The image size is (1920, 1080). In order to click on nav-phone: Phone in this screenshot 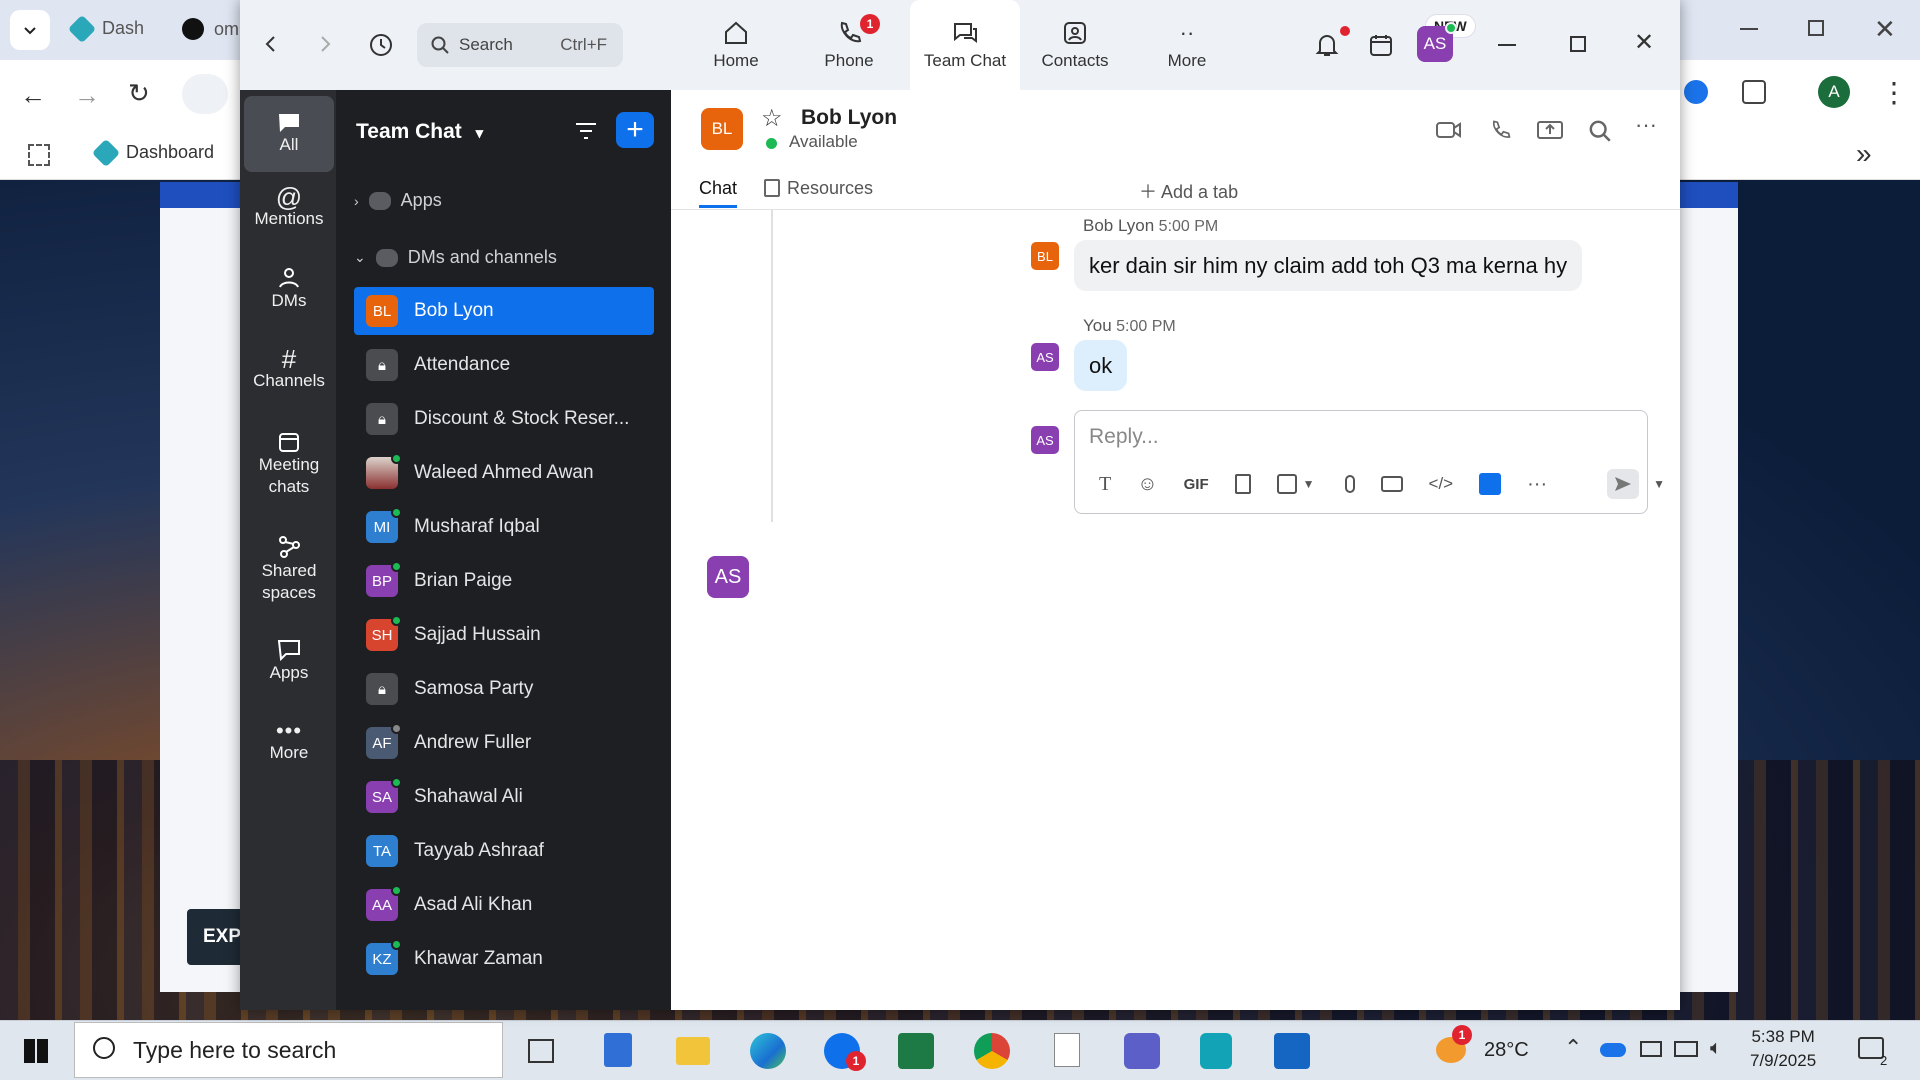, I will do `click(849, 45)`.